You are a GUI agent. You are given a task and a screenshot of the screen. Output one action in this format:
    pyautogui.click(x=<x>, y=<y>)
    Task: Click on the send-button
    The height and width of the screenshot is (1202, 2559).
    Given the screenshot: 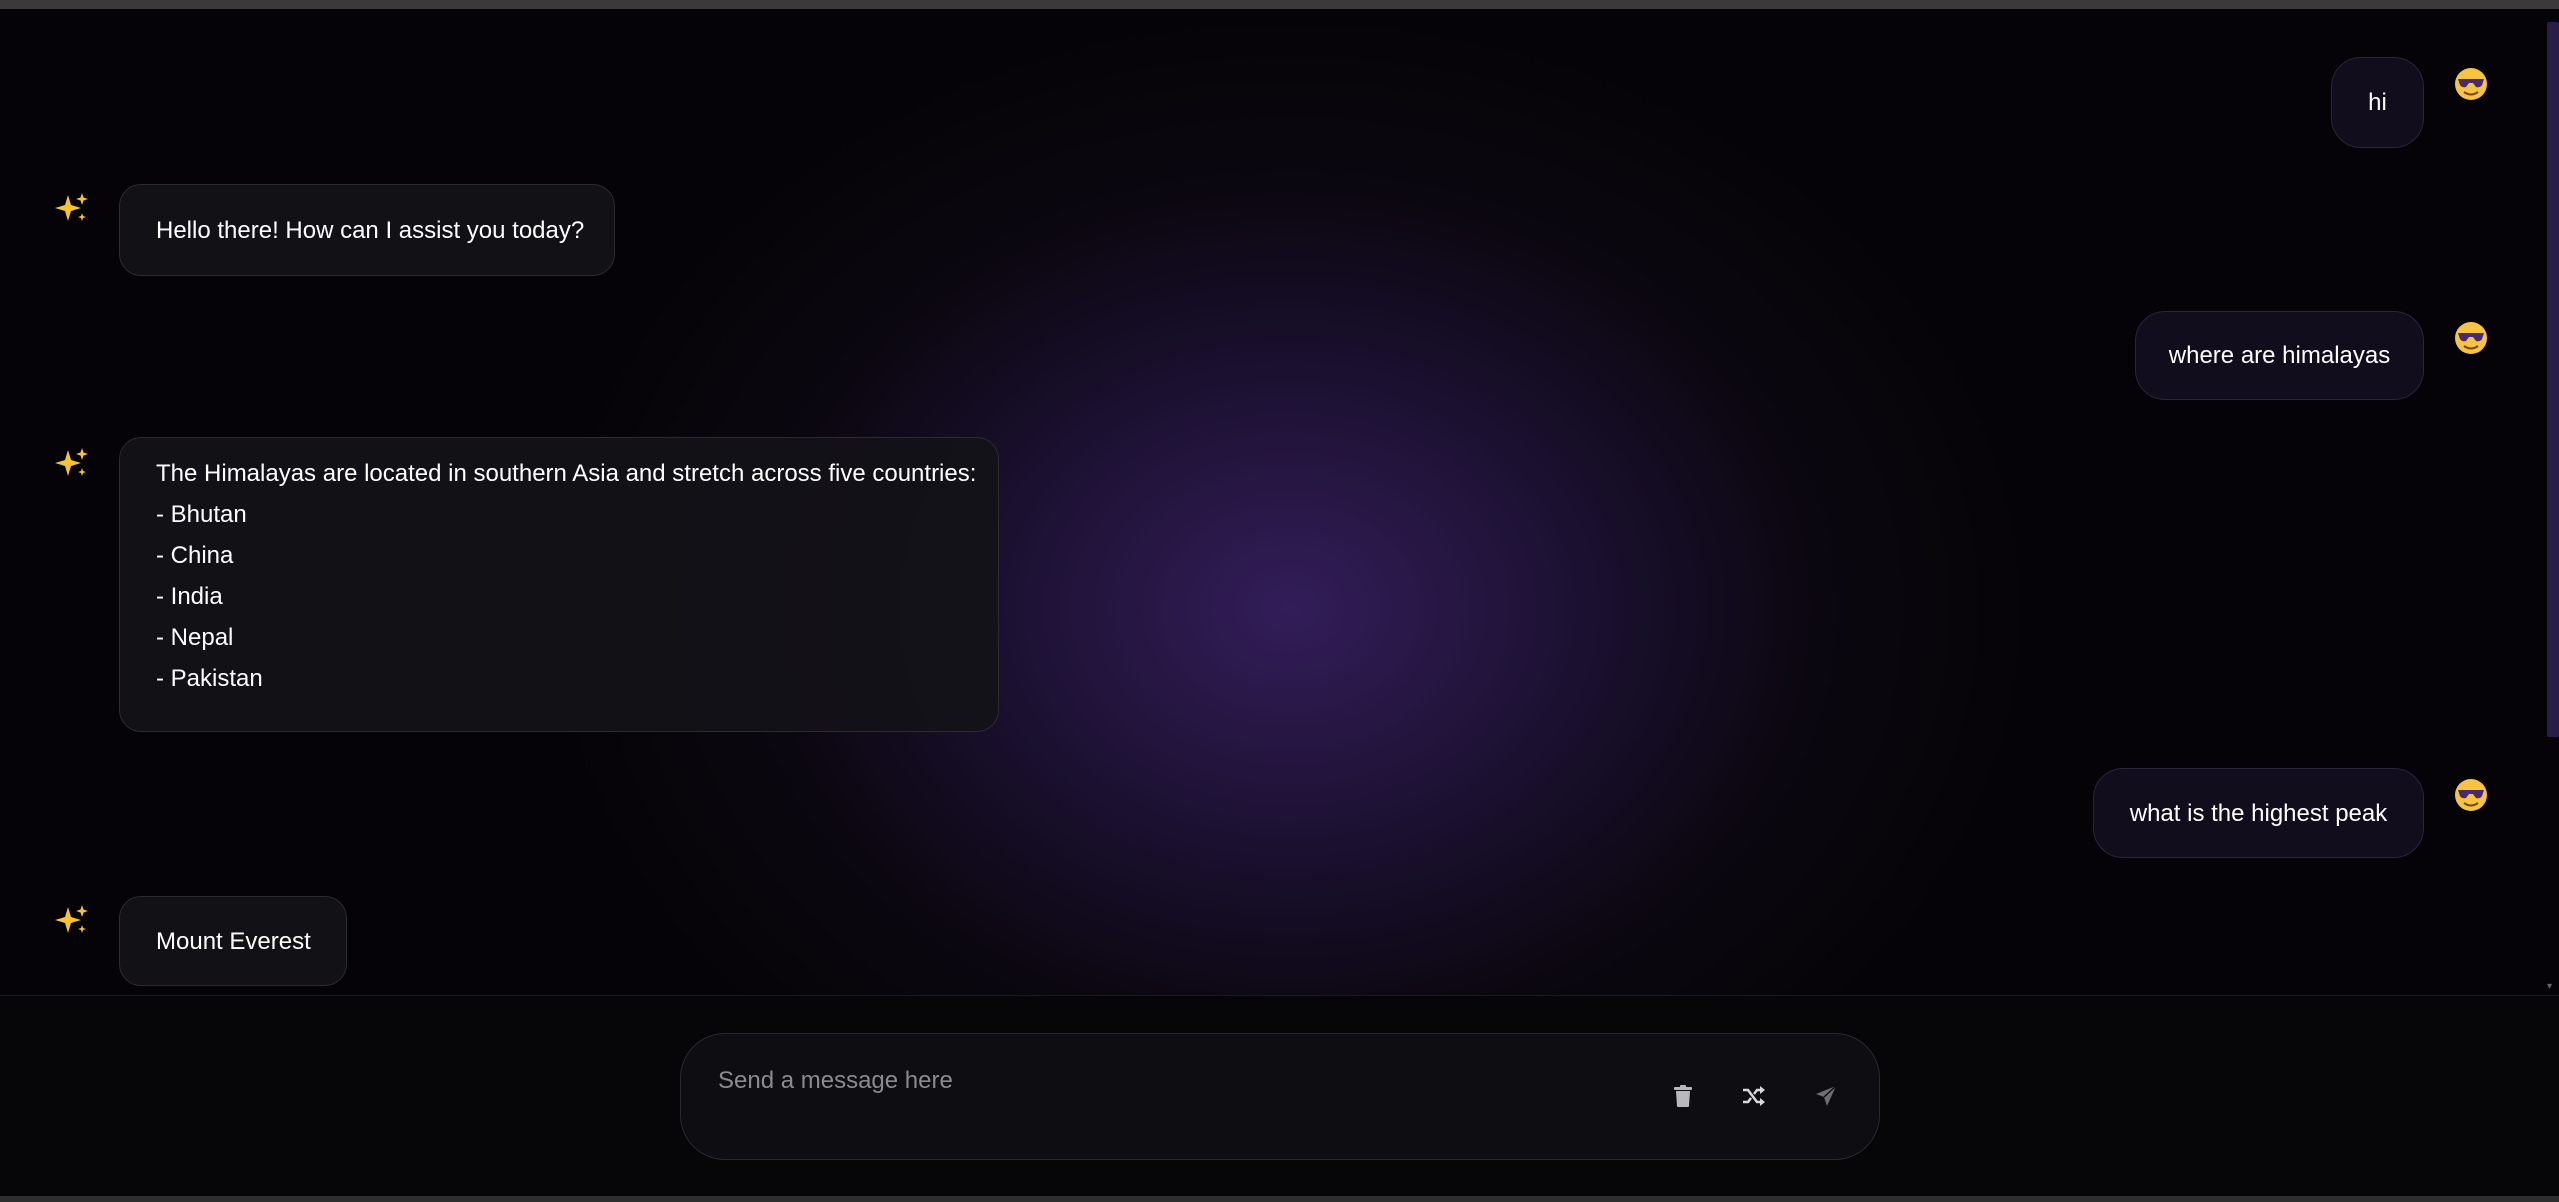 What is the action you would take?
    pyautogui.click(x=1826, y=1096)
    